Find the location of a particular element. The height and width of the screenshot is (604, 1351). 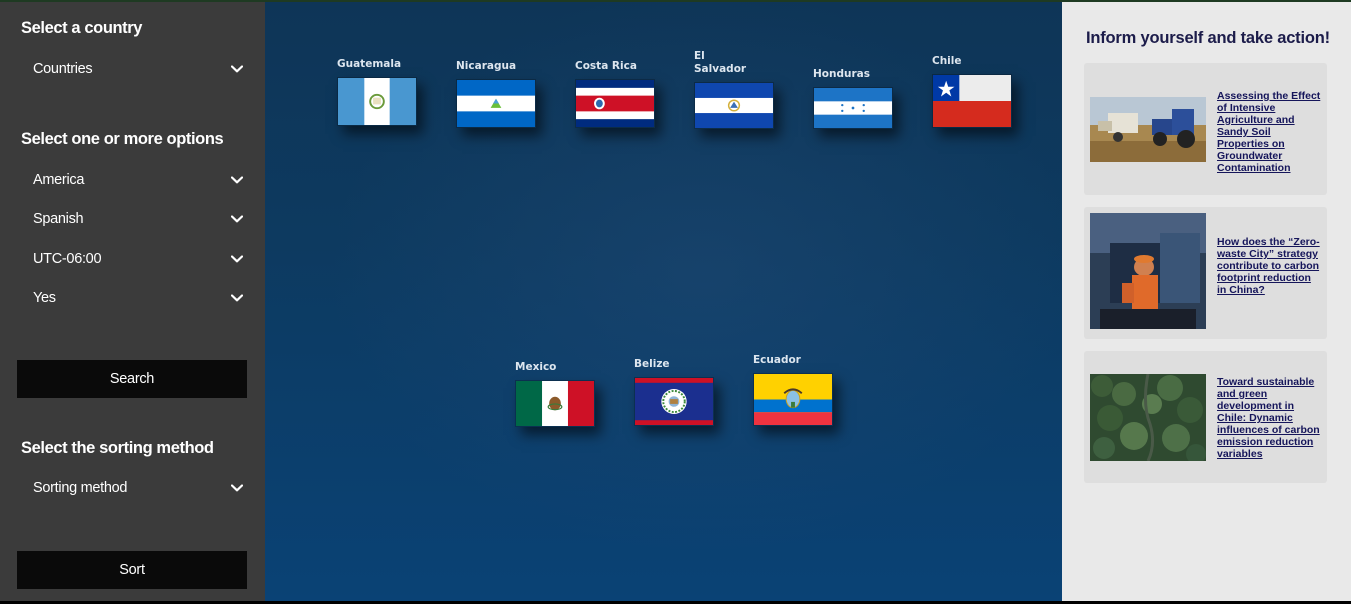

country-select-value: Countries is located at coordinates (63, 69).